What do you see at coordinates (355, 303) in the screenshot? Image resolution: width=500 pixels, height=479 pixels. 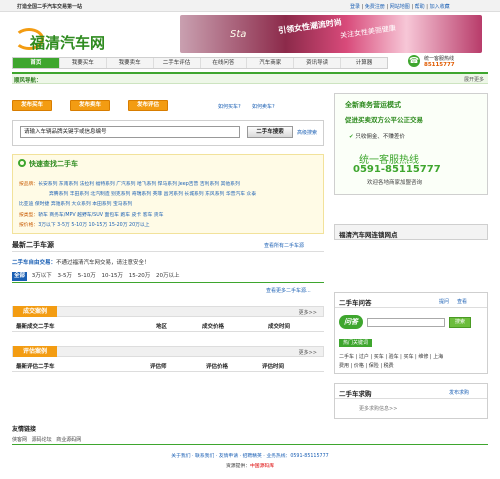 I see `qa-title: 二手车问答` at bounding box center [355, 303].